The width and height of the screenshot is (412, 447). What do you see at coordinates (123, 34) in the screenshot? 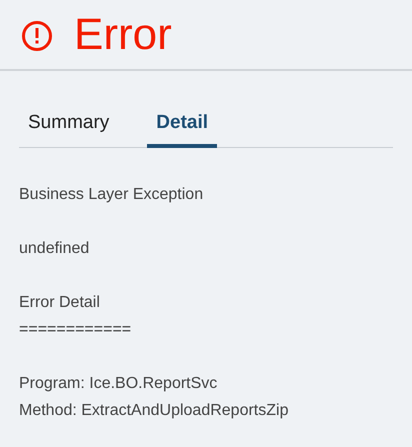
I see `error-title: Error` at bounding box center [123, 34].